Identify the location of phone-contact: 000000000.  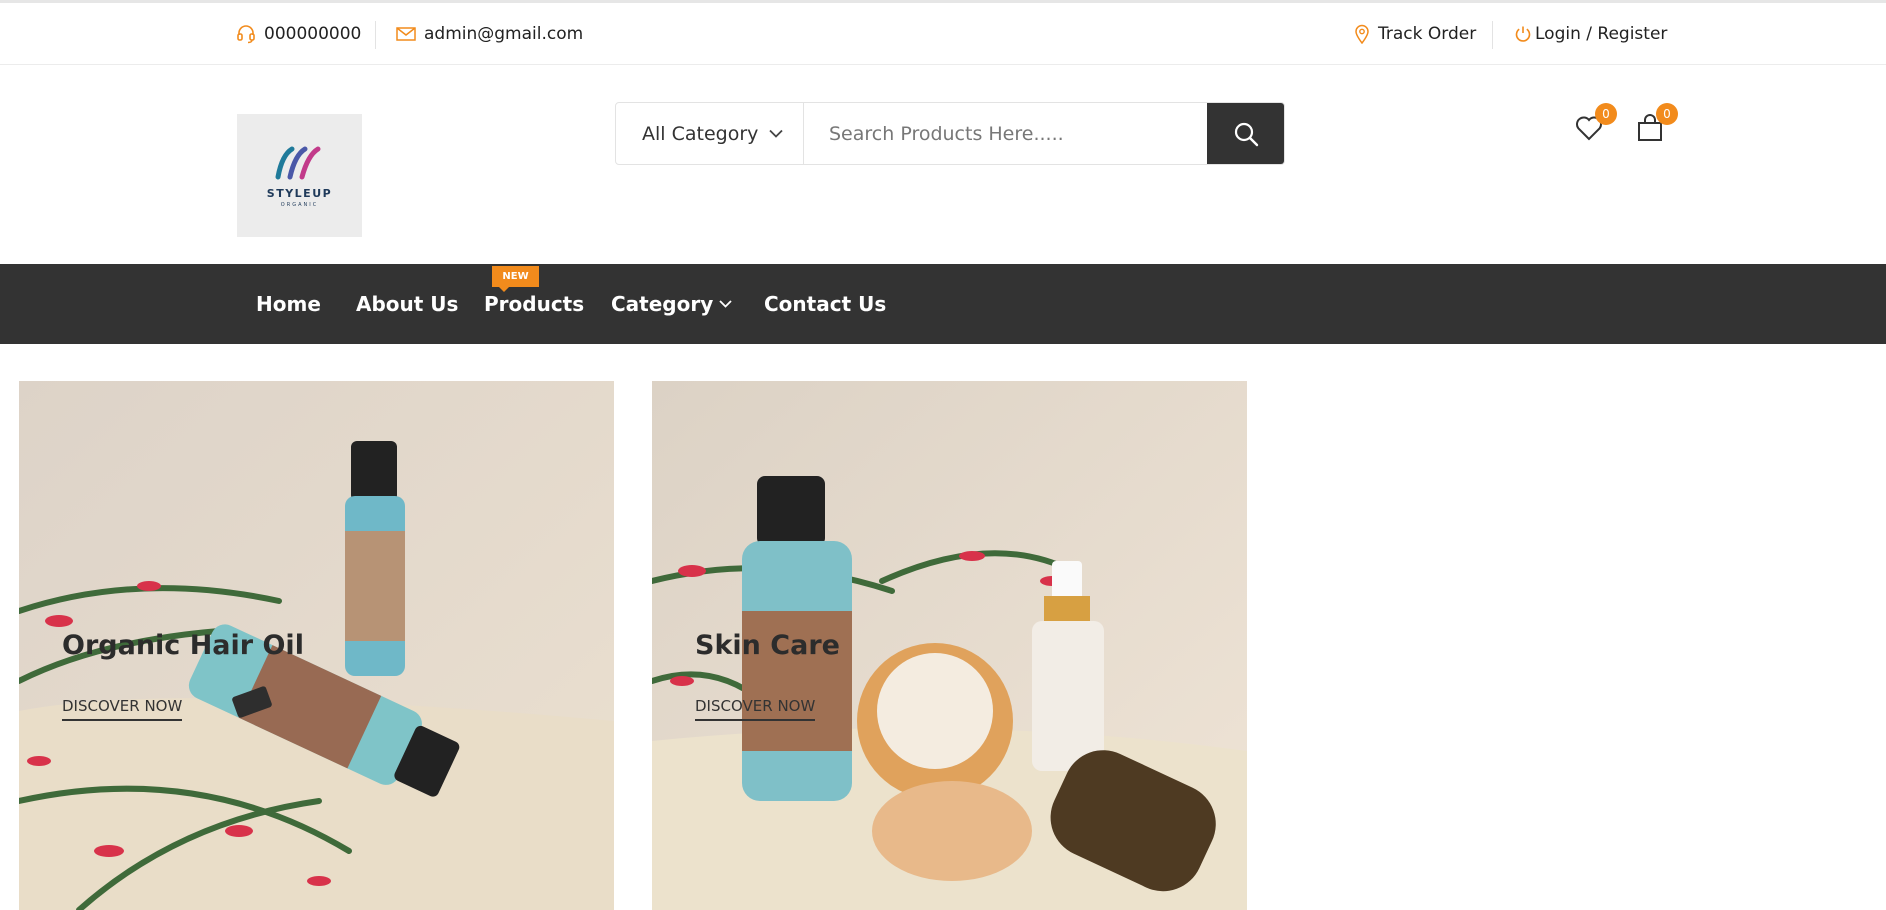
(298, 34).